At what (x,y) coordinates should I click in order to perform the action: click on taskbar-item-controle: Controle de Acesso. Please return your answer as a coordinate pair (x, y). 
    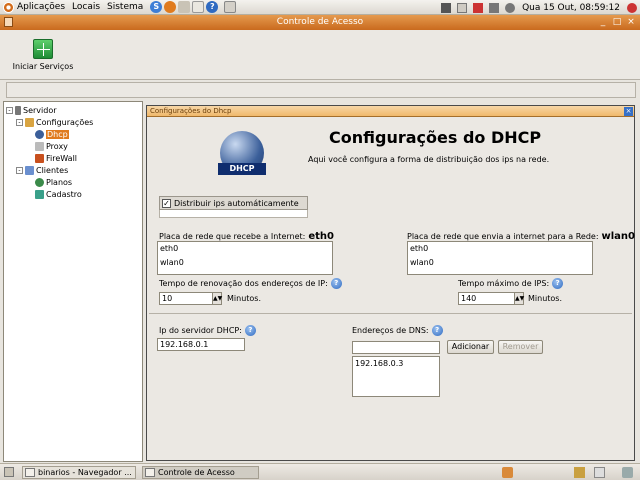
    Looking at the image, I should click on (200, 472).